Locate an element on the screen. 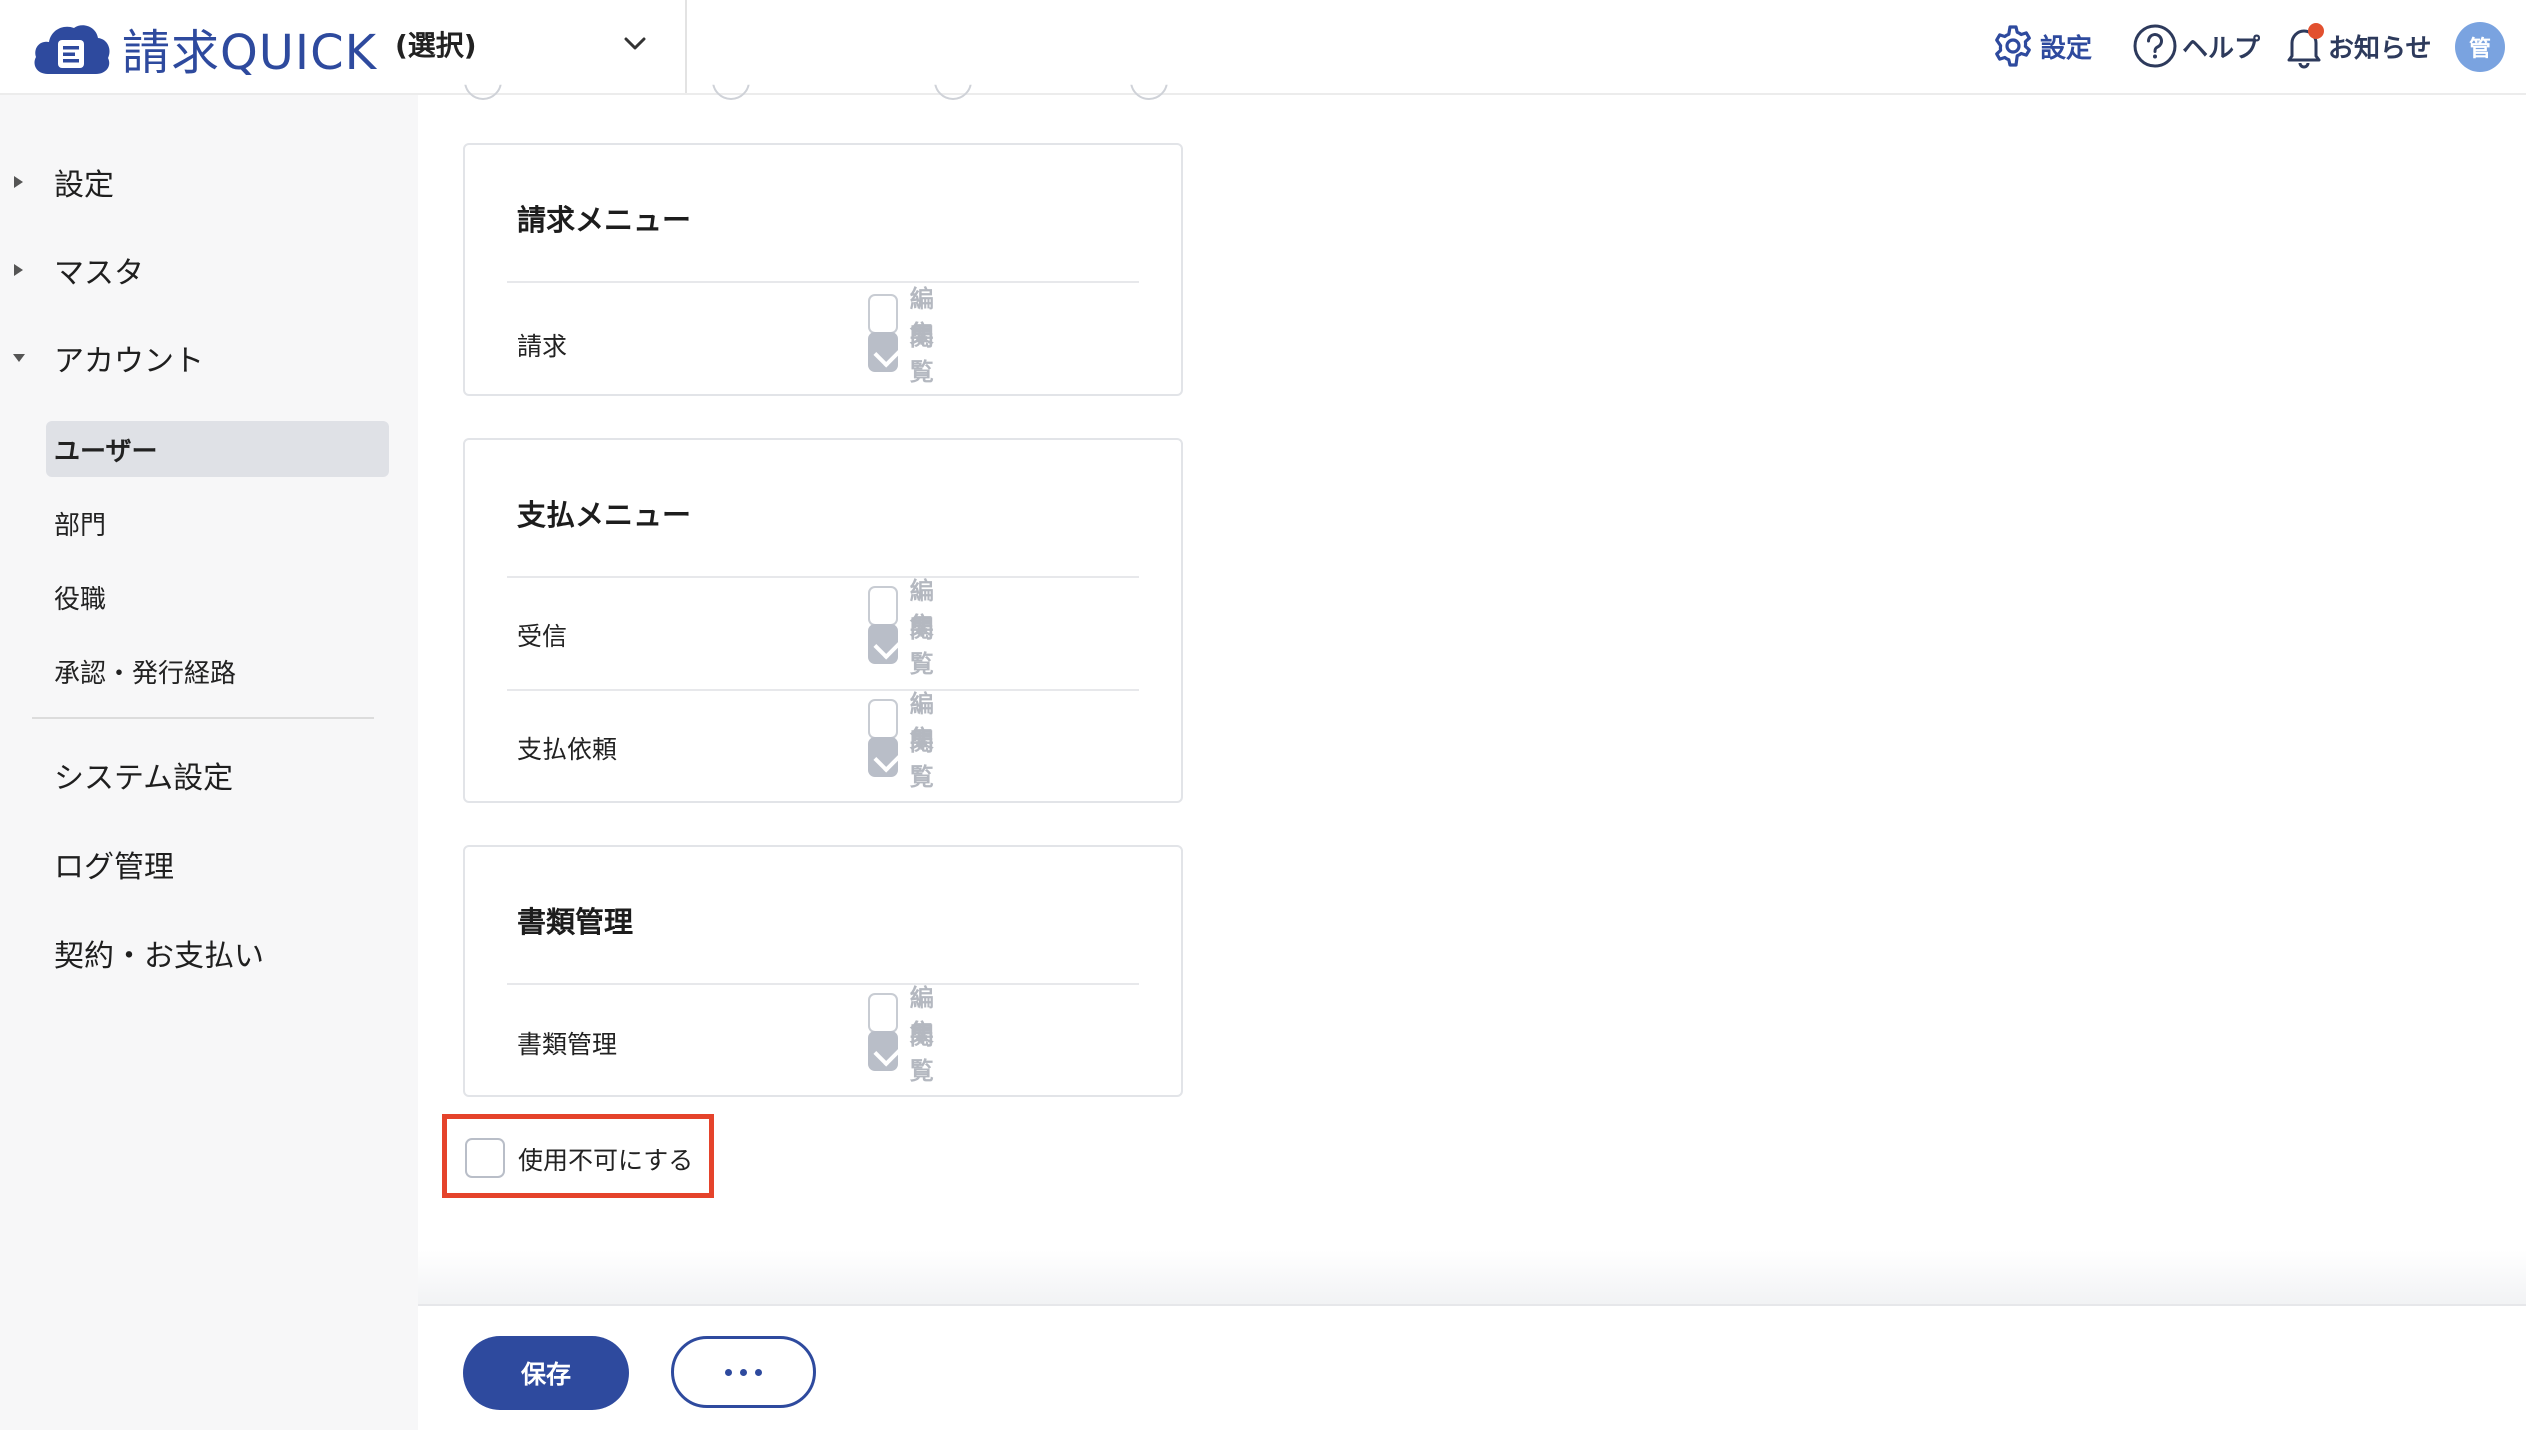 The image size is (2526, 1430). card-title: 支払メニュー is located at coordinates (604, 515).